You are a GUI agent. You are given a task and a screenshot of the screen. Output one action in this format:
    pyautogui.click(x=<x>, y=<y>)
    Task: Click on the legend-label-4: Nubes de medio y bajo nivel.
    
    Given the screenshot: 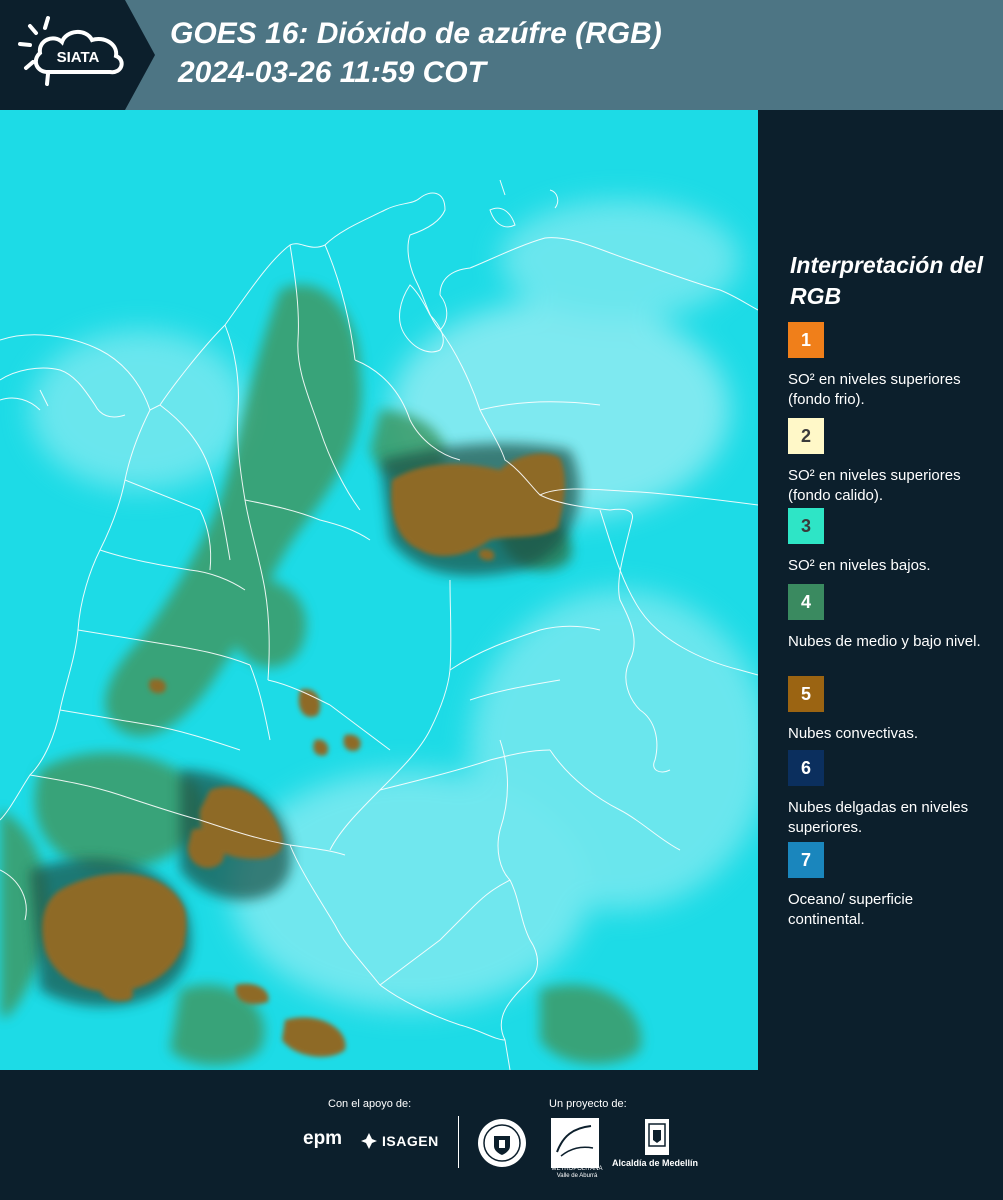 What is the action you would take?
    pyautogui.click(x=884, y=641)
    